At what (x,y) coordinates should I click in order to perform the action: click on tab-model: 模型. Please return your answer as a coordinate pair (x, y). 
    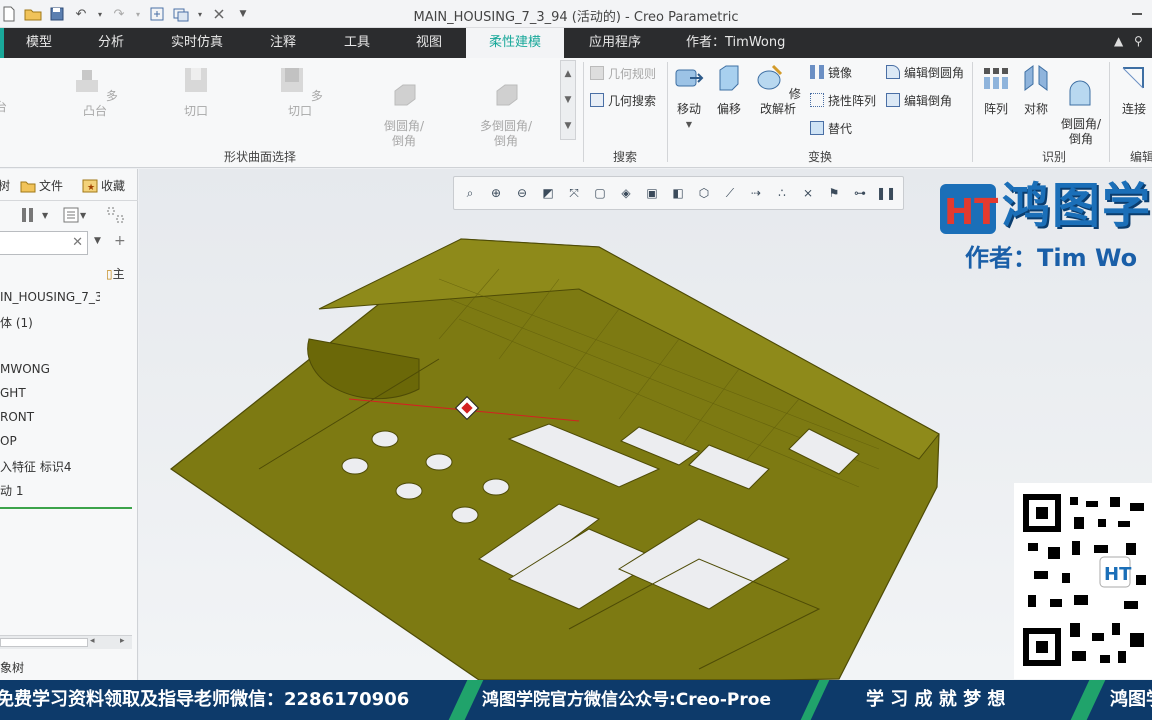
    Looking at the image, I should click on (39, 43).